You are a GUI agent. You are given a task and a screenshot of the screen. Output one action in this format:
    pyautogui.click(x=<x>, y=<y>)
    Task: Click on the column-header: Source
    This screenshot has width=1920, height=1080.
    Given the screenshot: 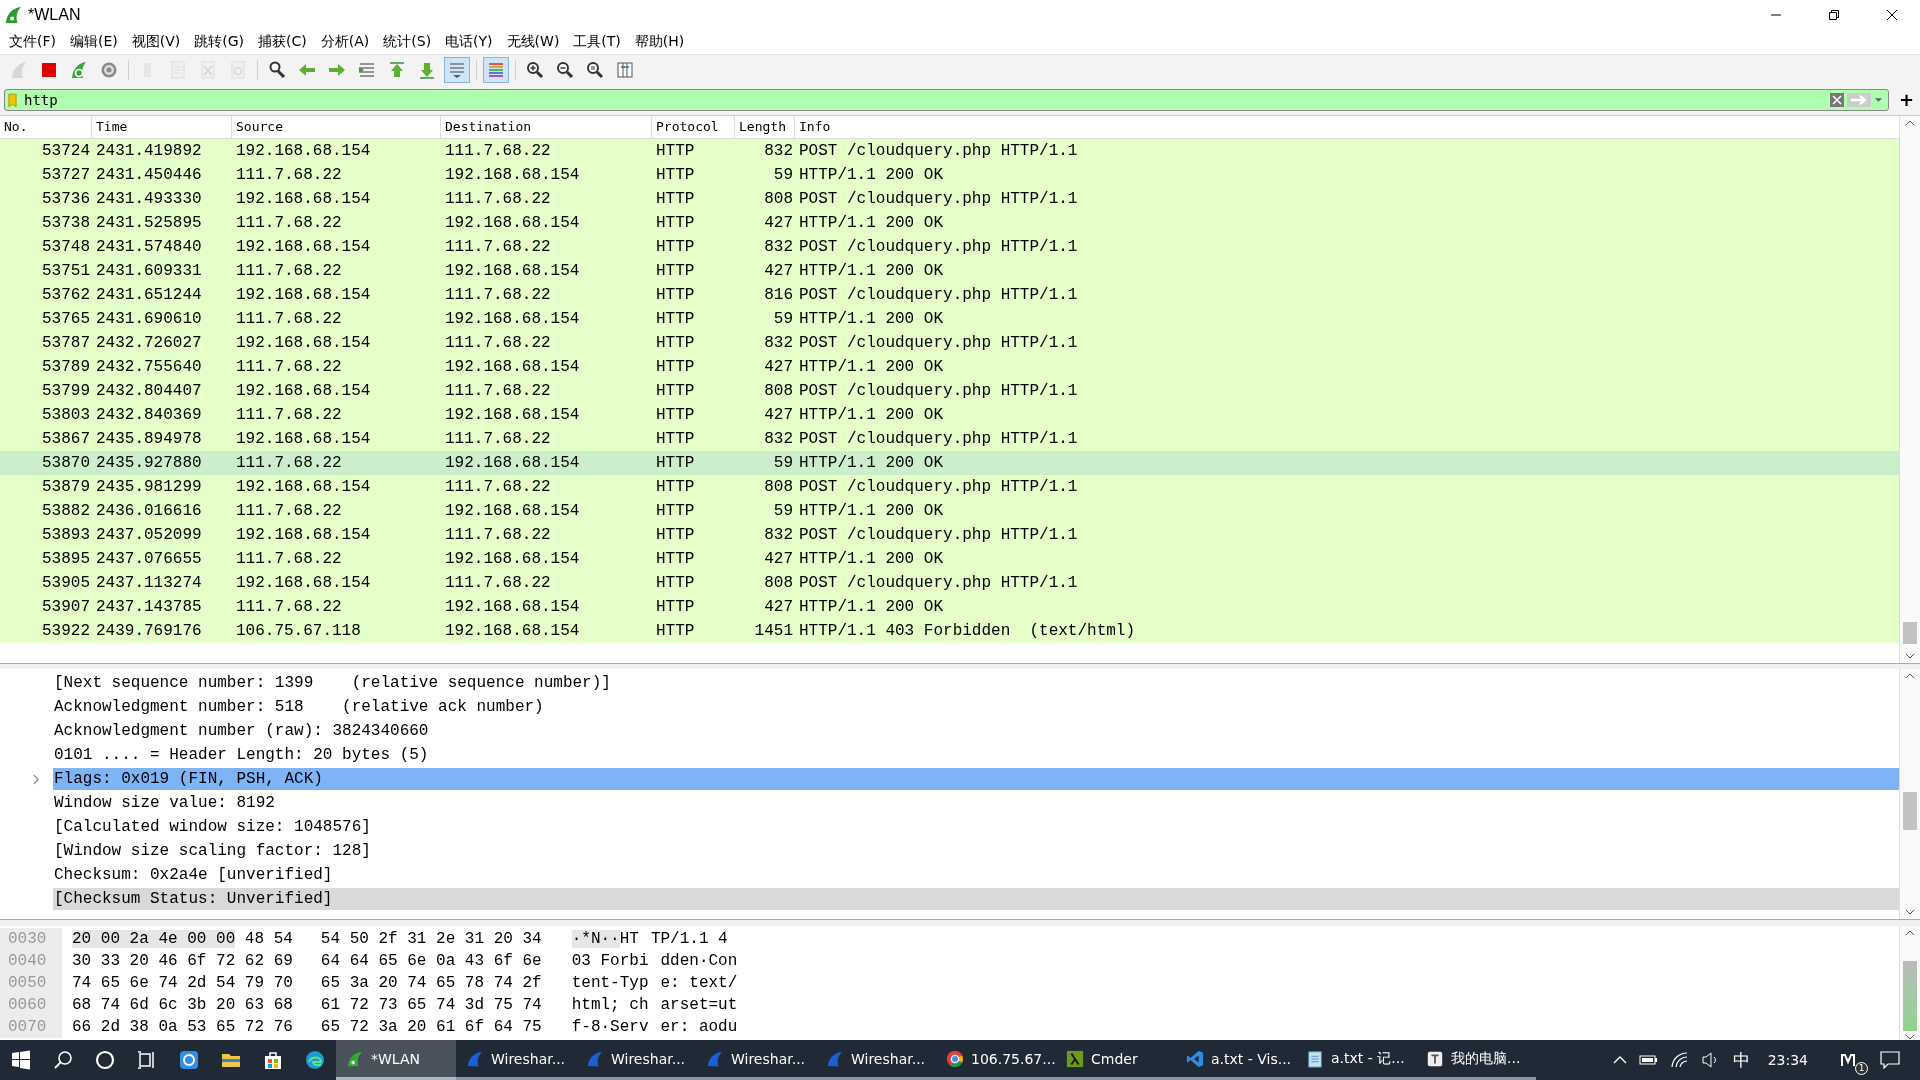 What is the action you would take?
    pyautogui.click(x=336, y=127)
    